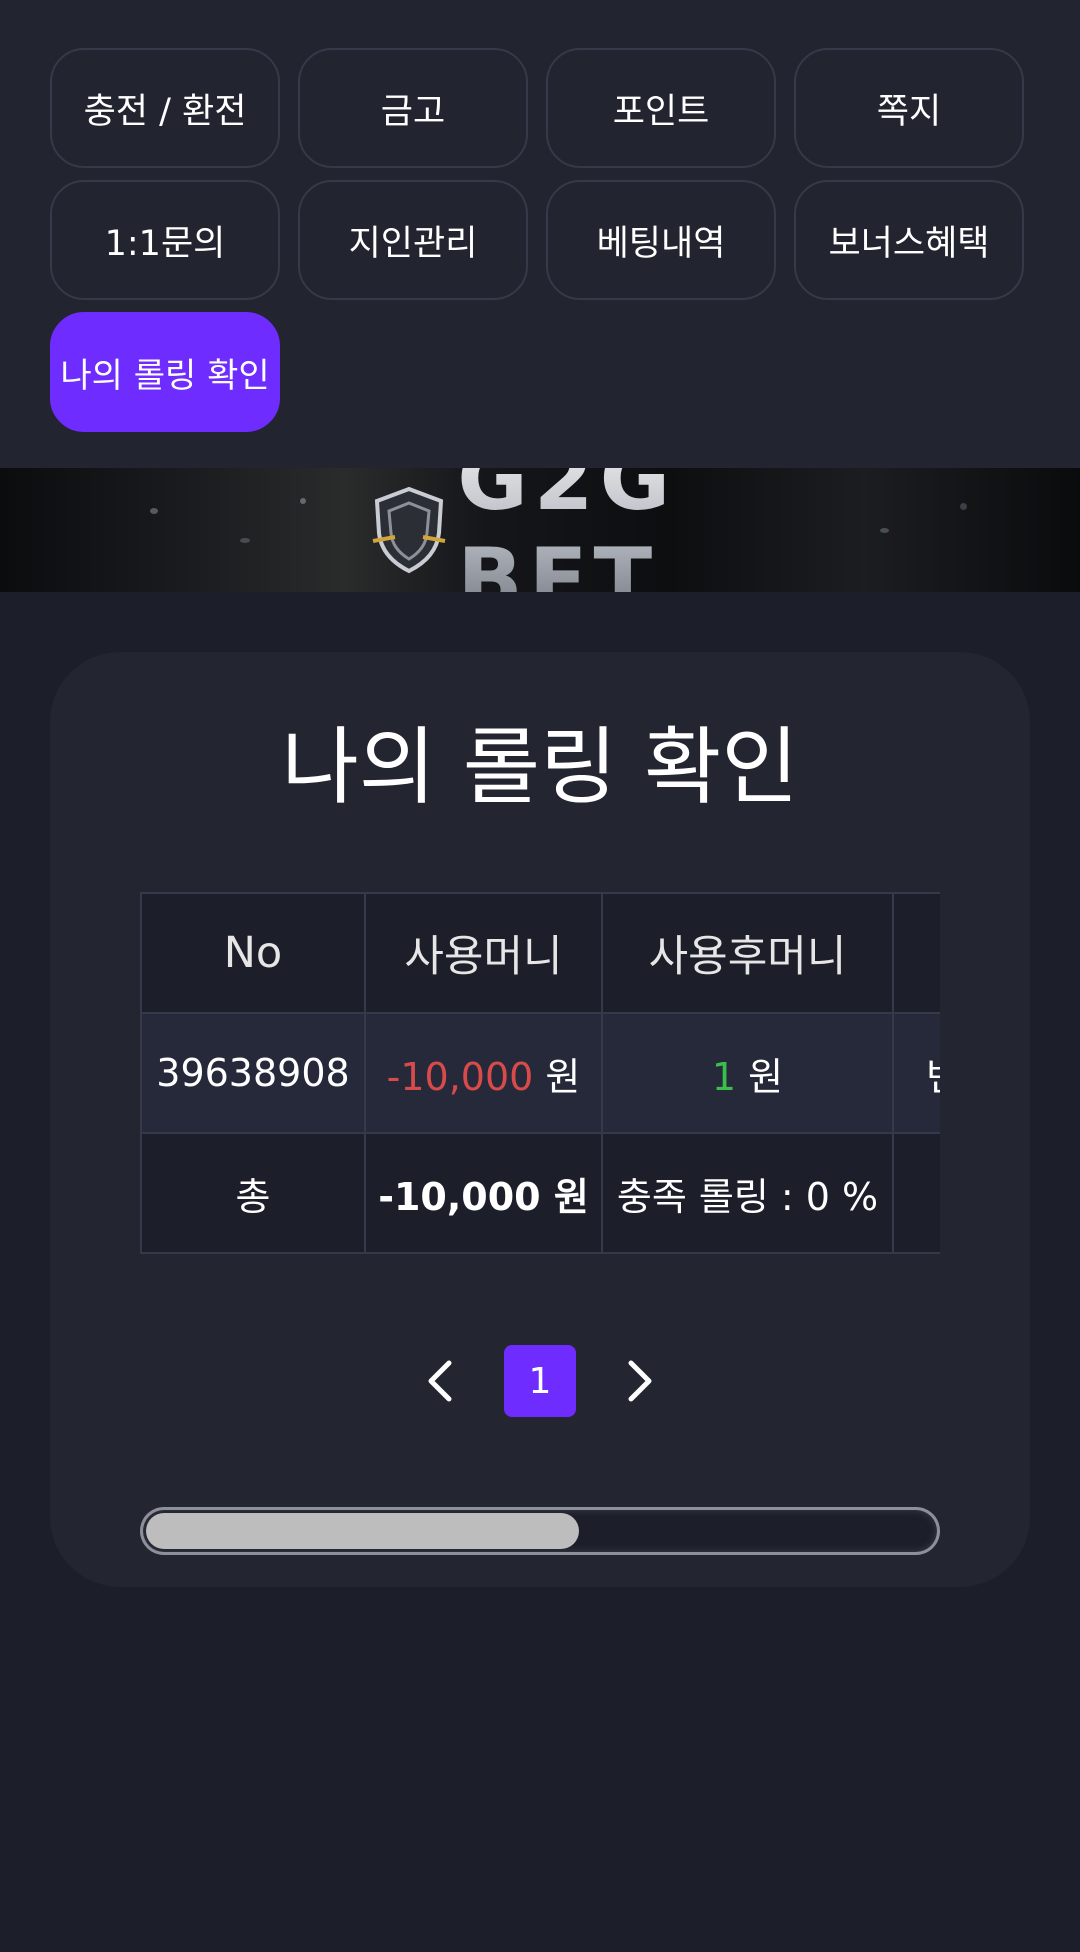 This screenshot has height=1952, width=1080. I want to click on brand-banner: G2G BET, so click(540, 530).